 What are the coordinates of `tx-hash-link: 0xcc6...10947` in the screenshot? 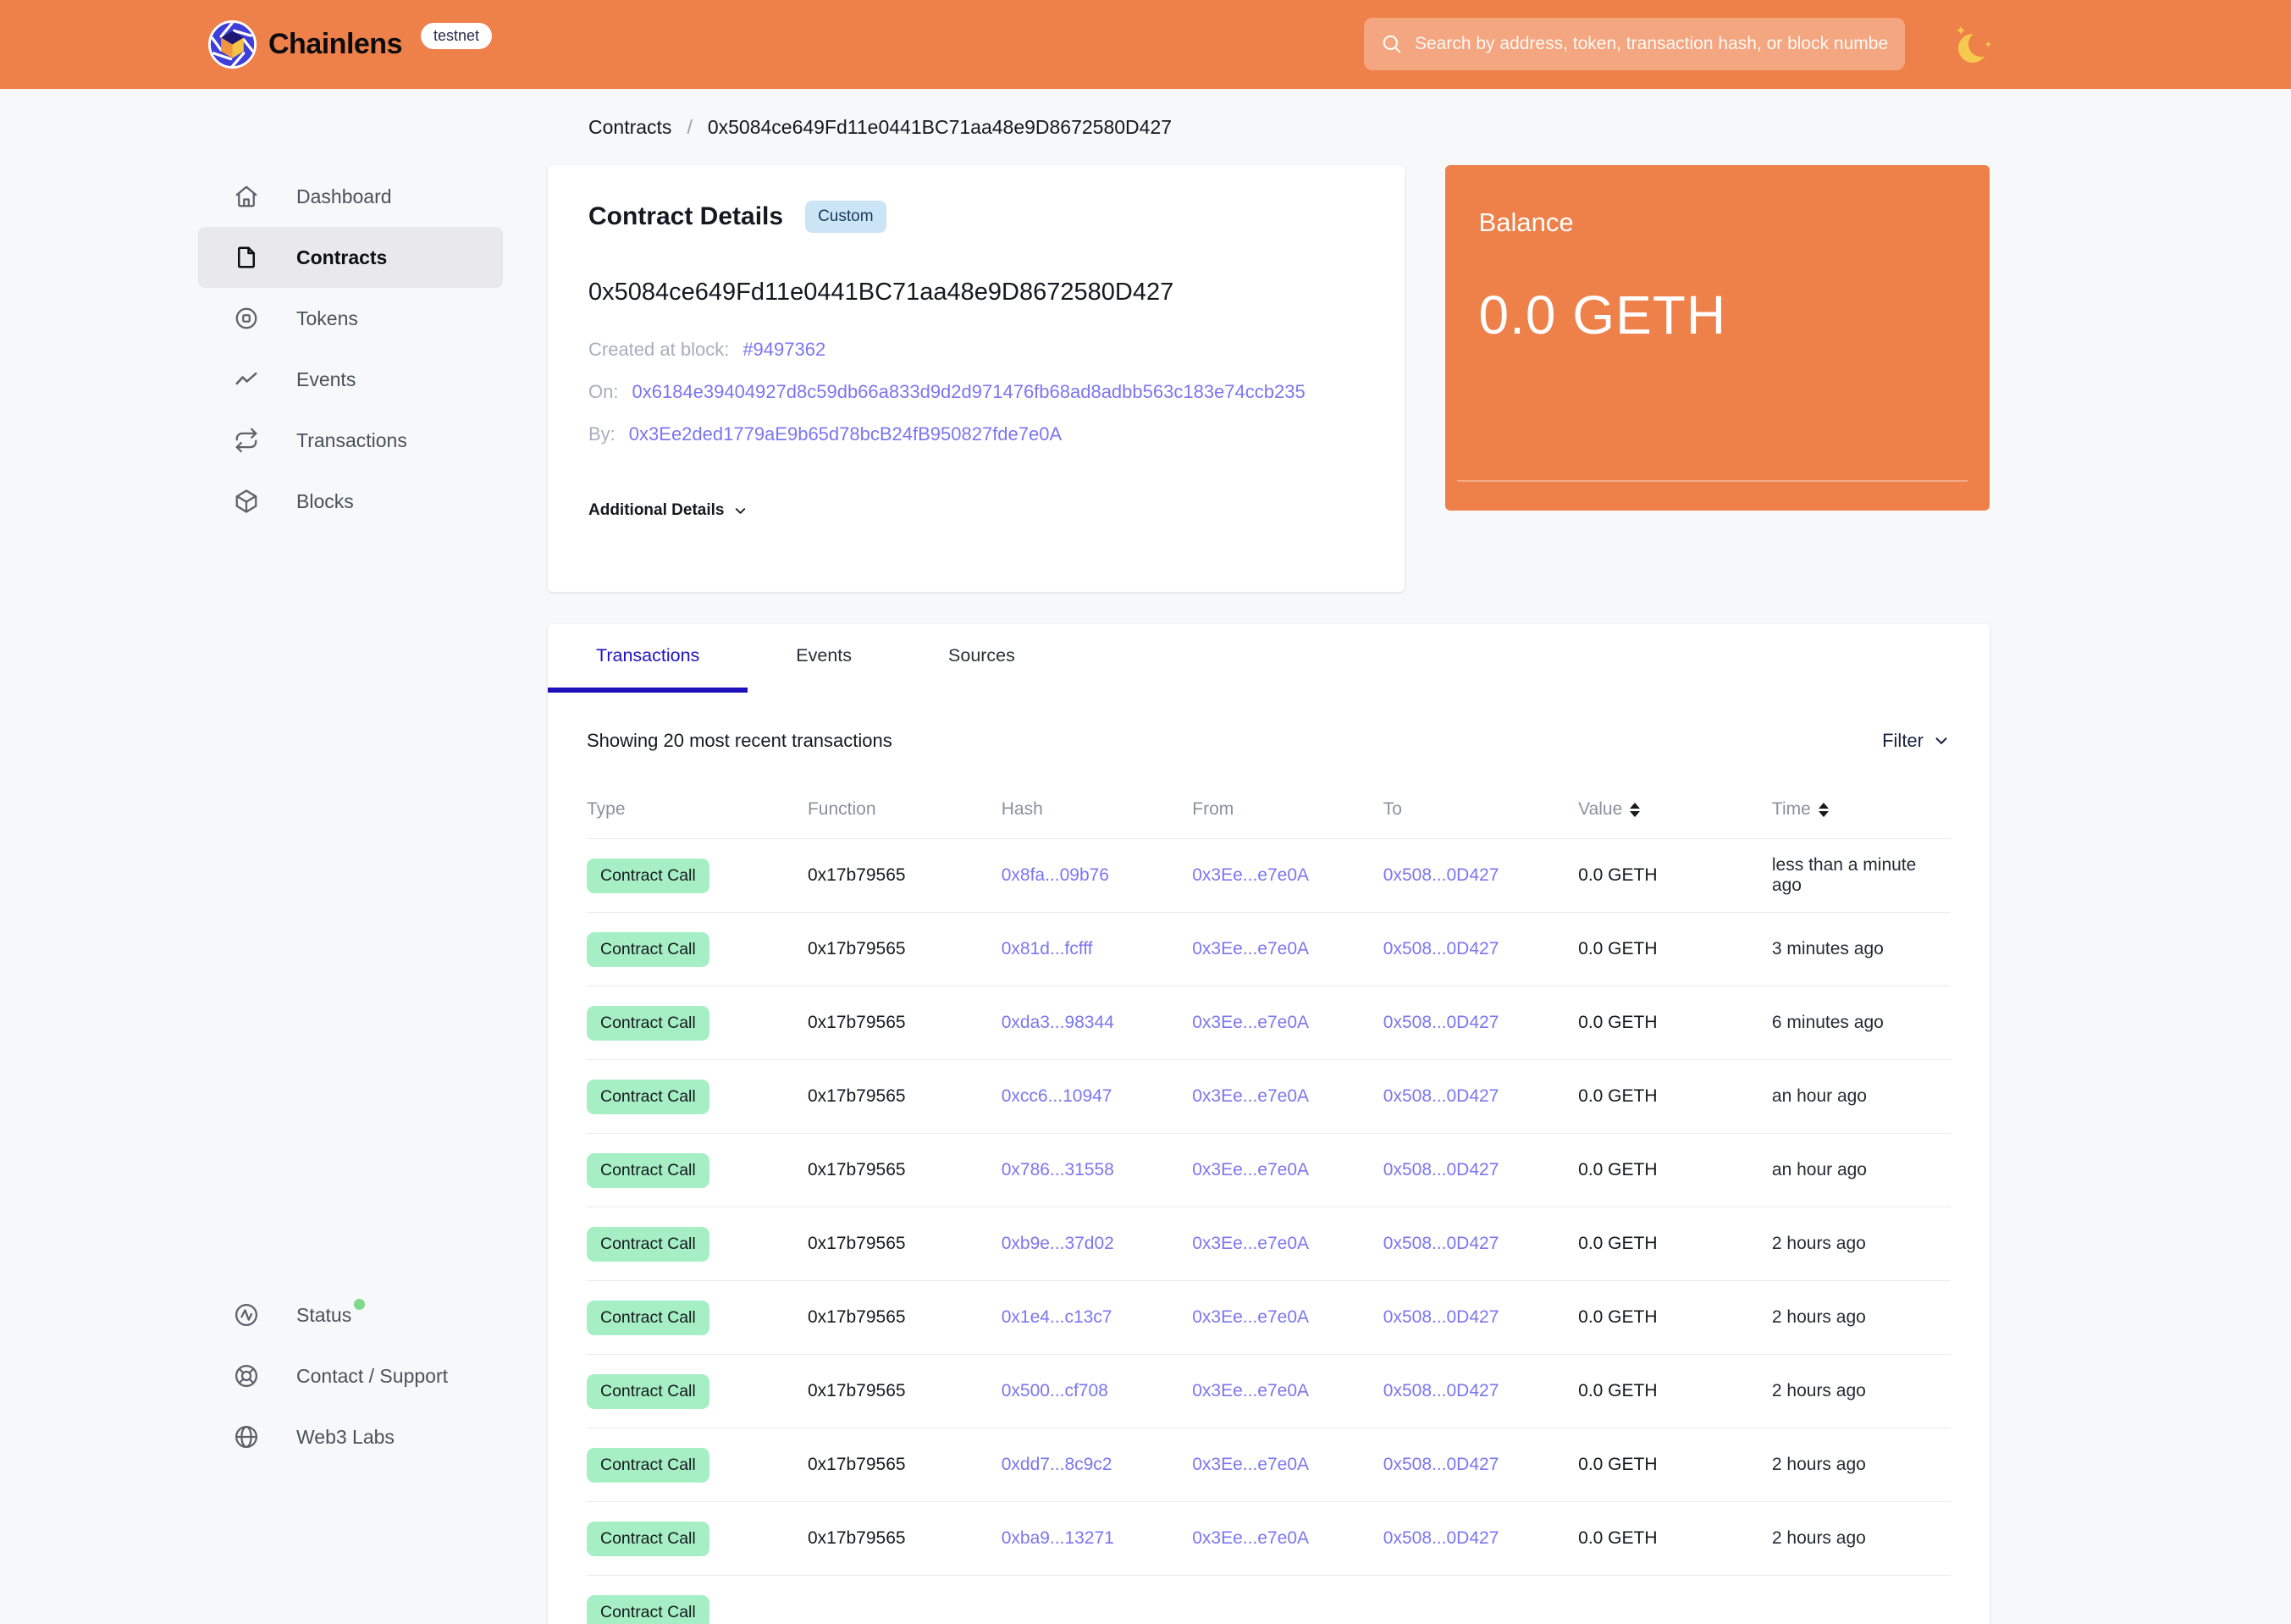 It's located at (1057, 1096).